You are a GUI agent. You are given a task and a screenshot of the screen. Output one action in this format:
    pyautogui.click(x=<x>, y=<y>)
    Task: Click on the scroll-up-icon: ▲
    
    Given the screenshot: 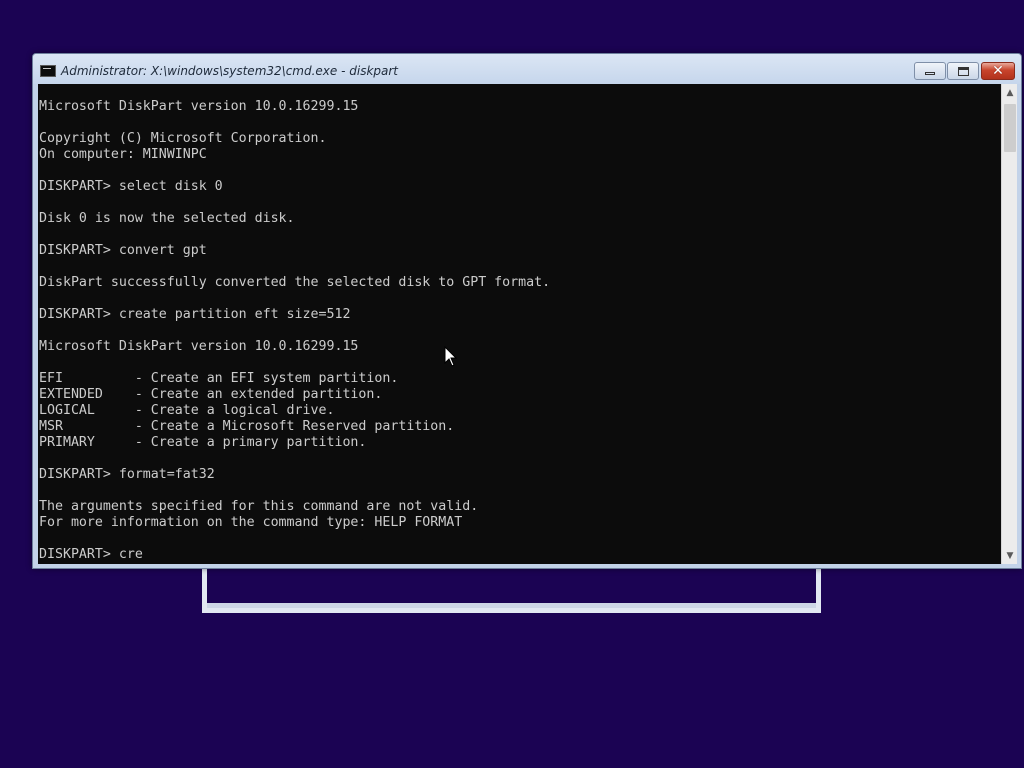 What is the action you would take?
    pyautogui.click(x=1010, y=92)
    